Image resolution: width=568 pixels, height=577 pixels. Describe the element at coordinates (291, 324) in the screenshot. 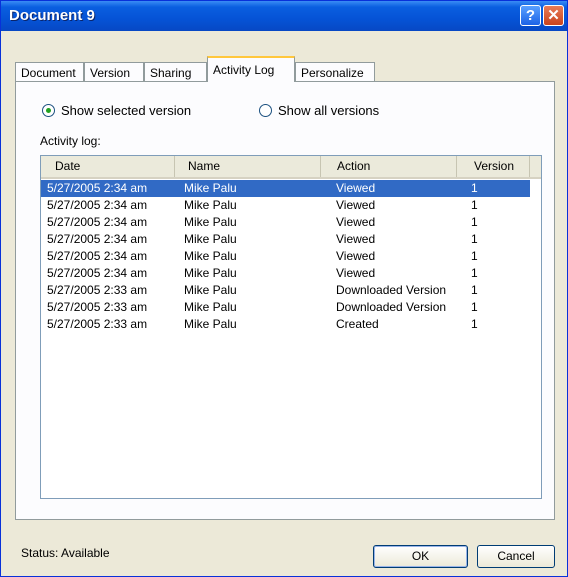

I see `list-item: 5/27/2005 2:33 am Mike Palu Created 1` at that location.